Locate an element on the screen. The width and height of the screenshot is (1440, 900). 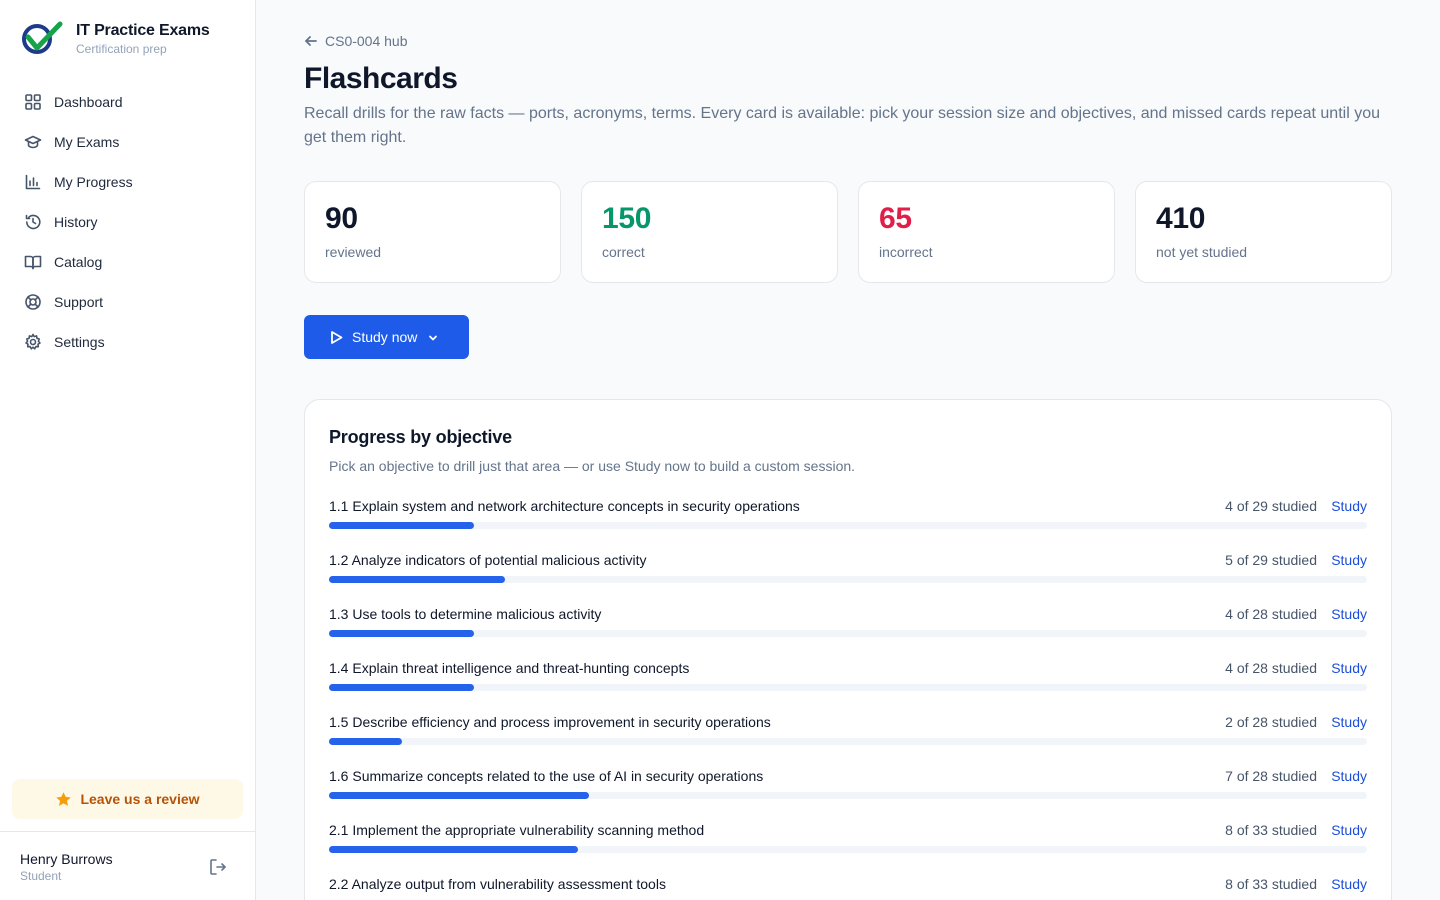
chevron-down-icon is located at coordinates (433, 337).